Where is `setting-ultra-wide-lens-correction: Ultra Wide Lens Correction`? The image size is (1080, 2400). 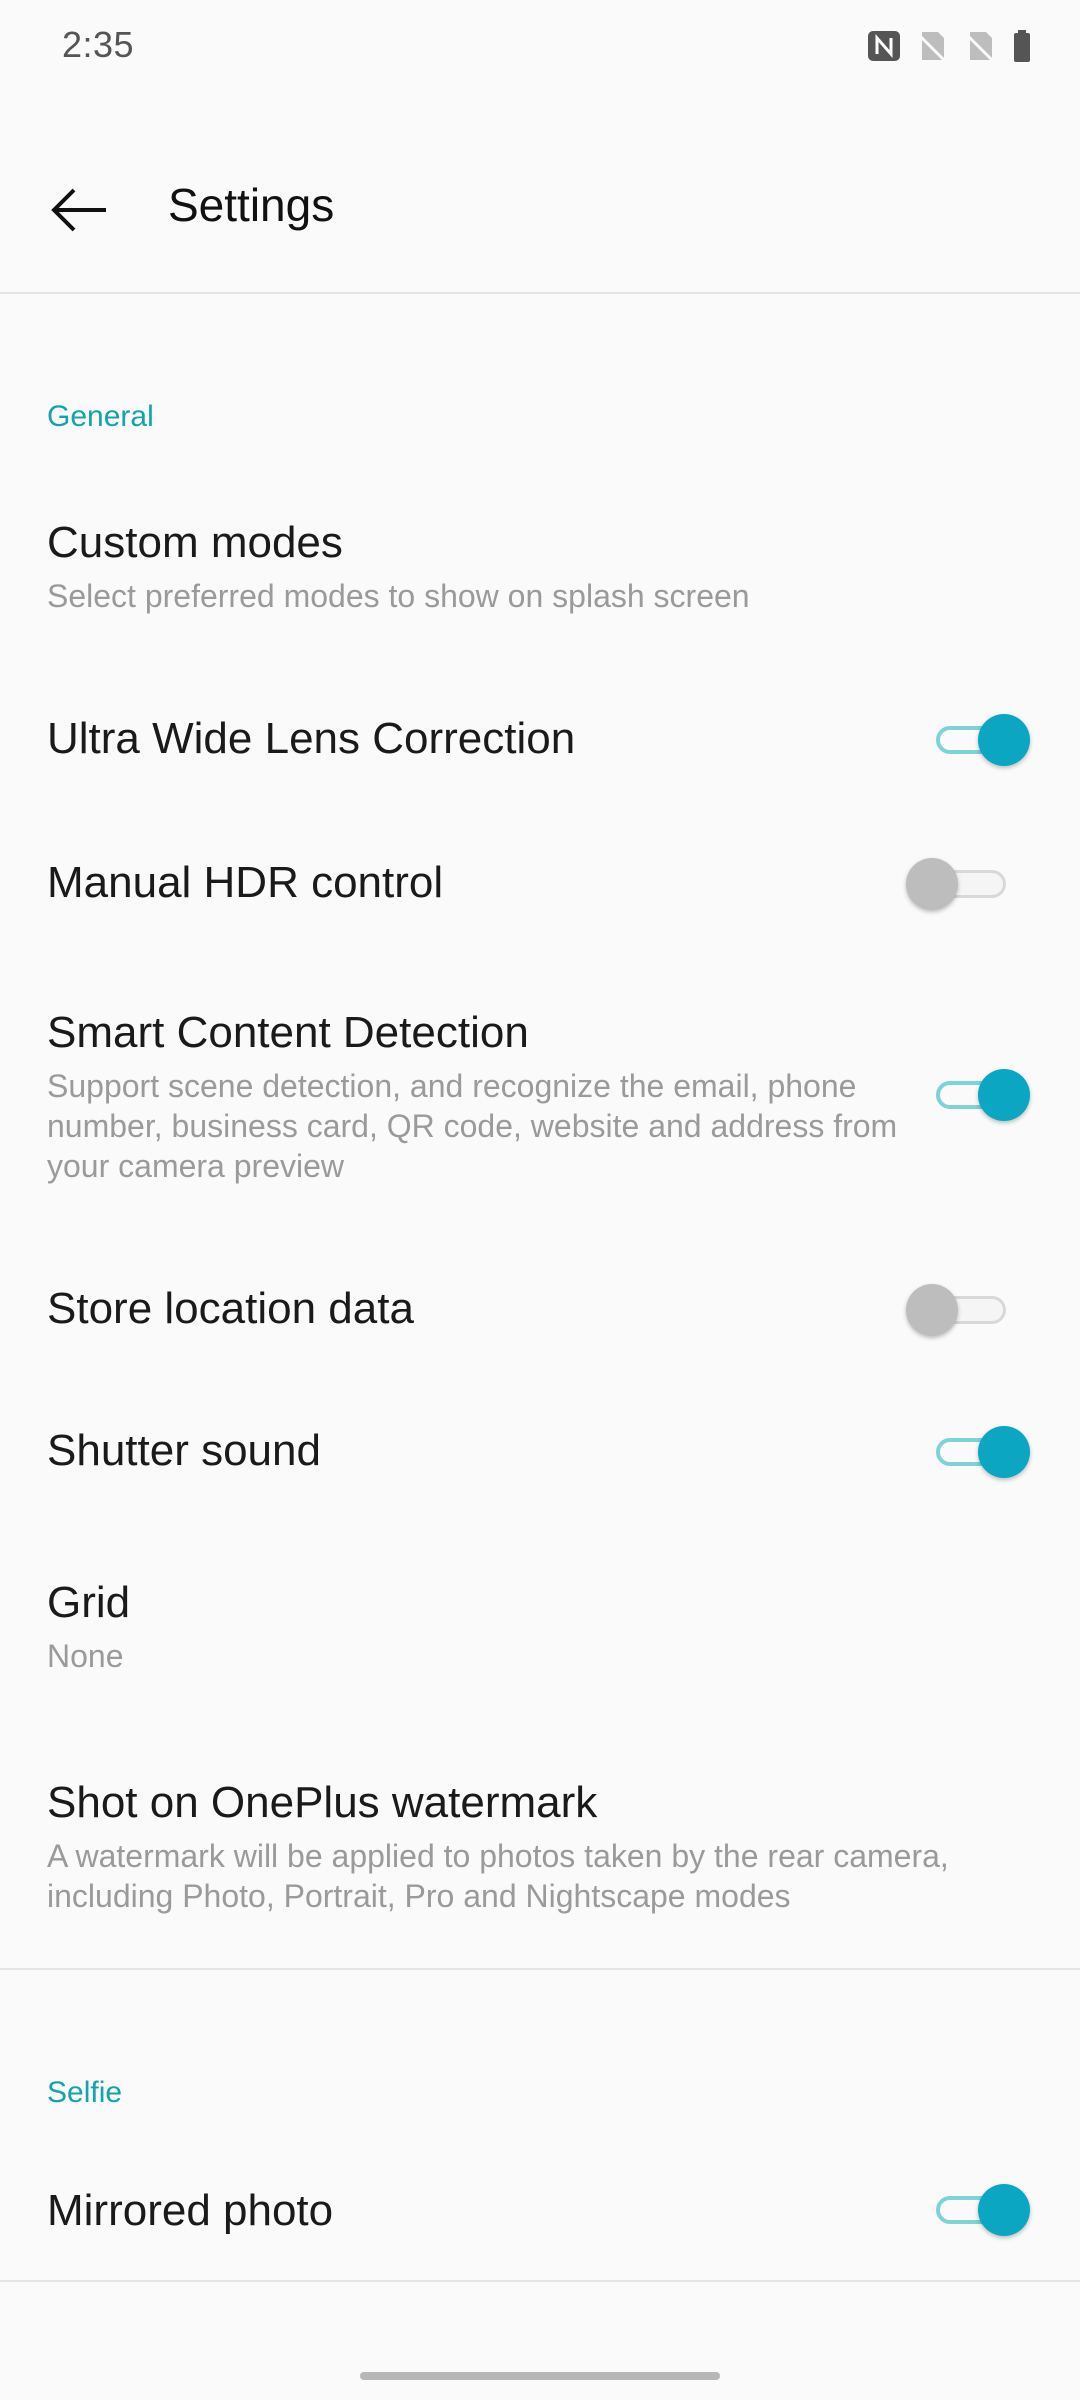
setting-ultra-wide-lens-correction: Ultra Wide Lens Correction is located at coordinates (540, 740).